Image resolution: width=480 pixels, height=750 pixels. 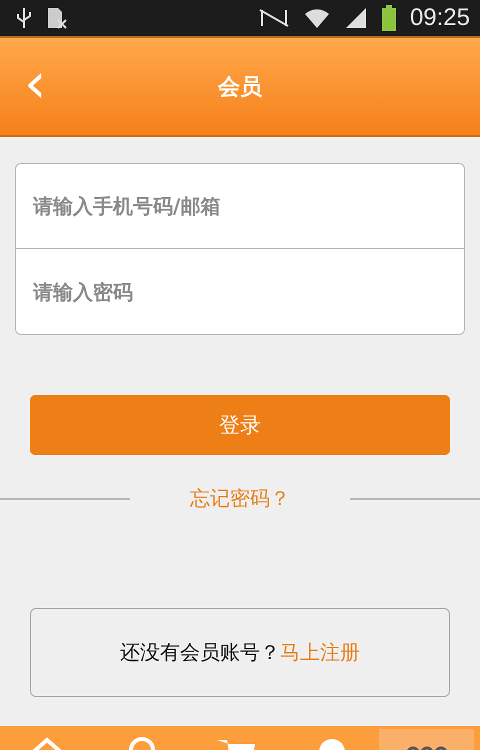 What do you see at coordinates (35, 84) in the screenshot?
I see `back-button: ‹` at bounding box center [35, 84].